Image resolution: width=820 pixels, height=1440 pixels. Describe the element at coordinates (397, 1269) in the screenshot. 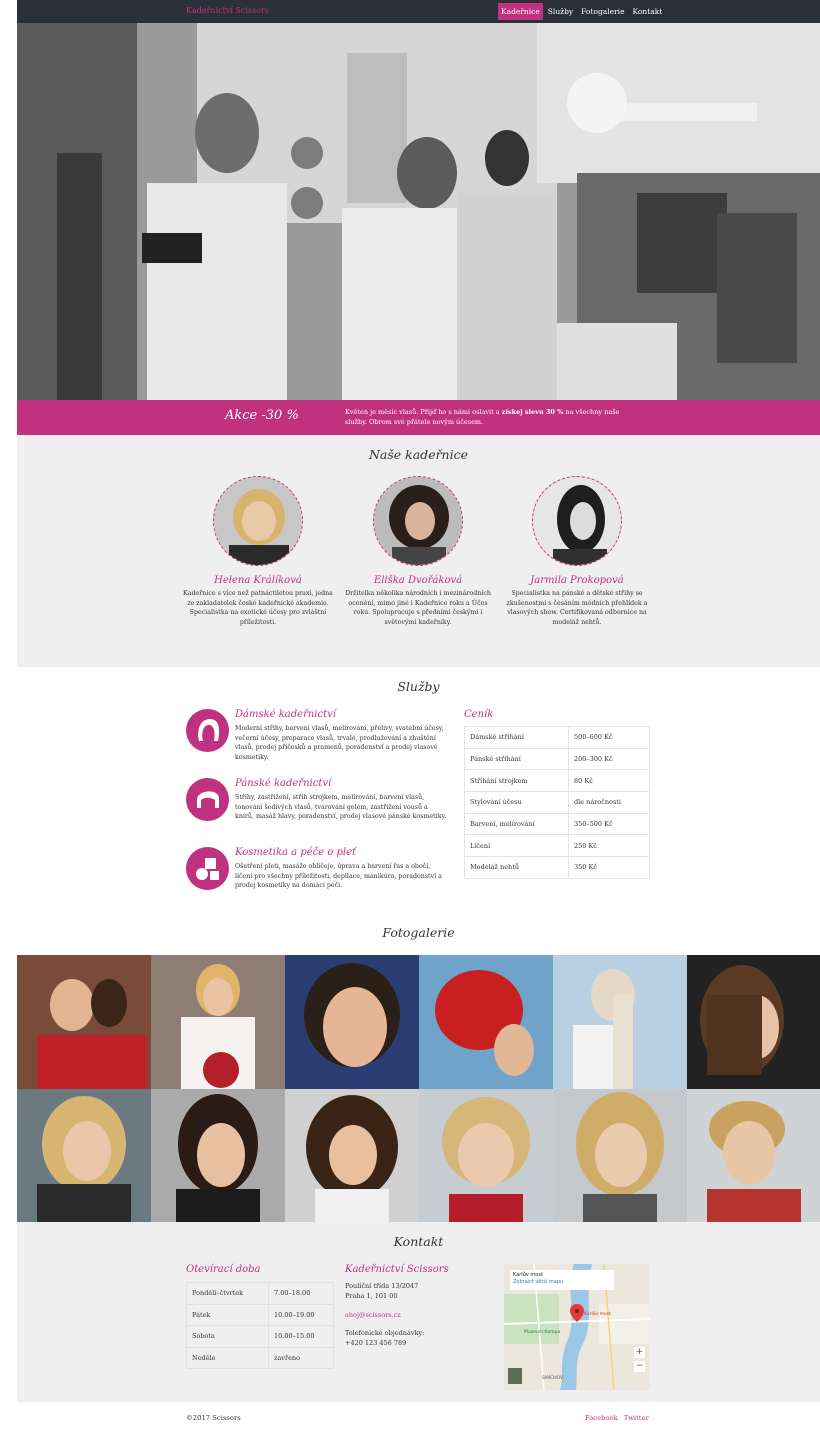

I see `company-name: Kadeřnictví Scissors` at that location.